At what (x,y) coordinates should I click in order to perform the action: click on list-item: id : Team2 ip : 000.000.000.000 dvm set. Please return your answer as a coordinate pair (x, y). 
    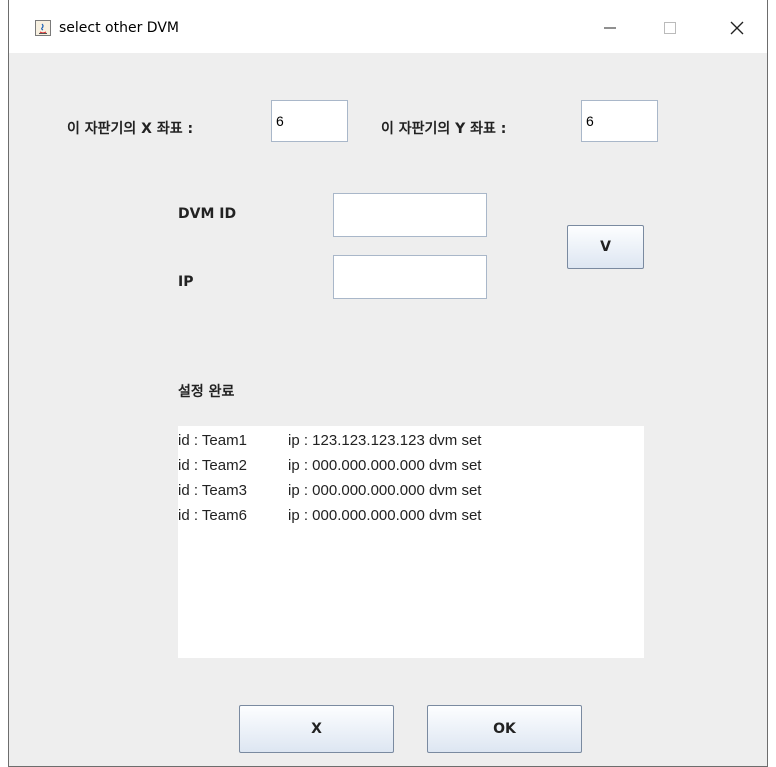
    Looking at the image, I should click on (411, 465).